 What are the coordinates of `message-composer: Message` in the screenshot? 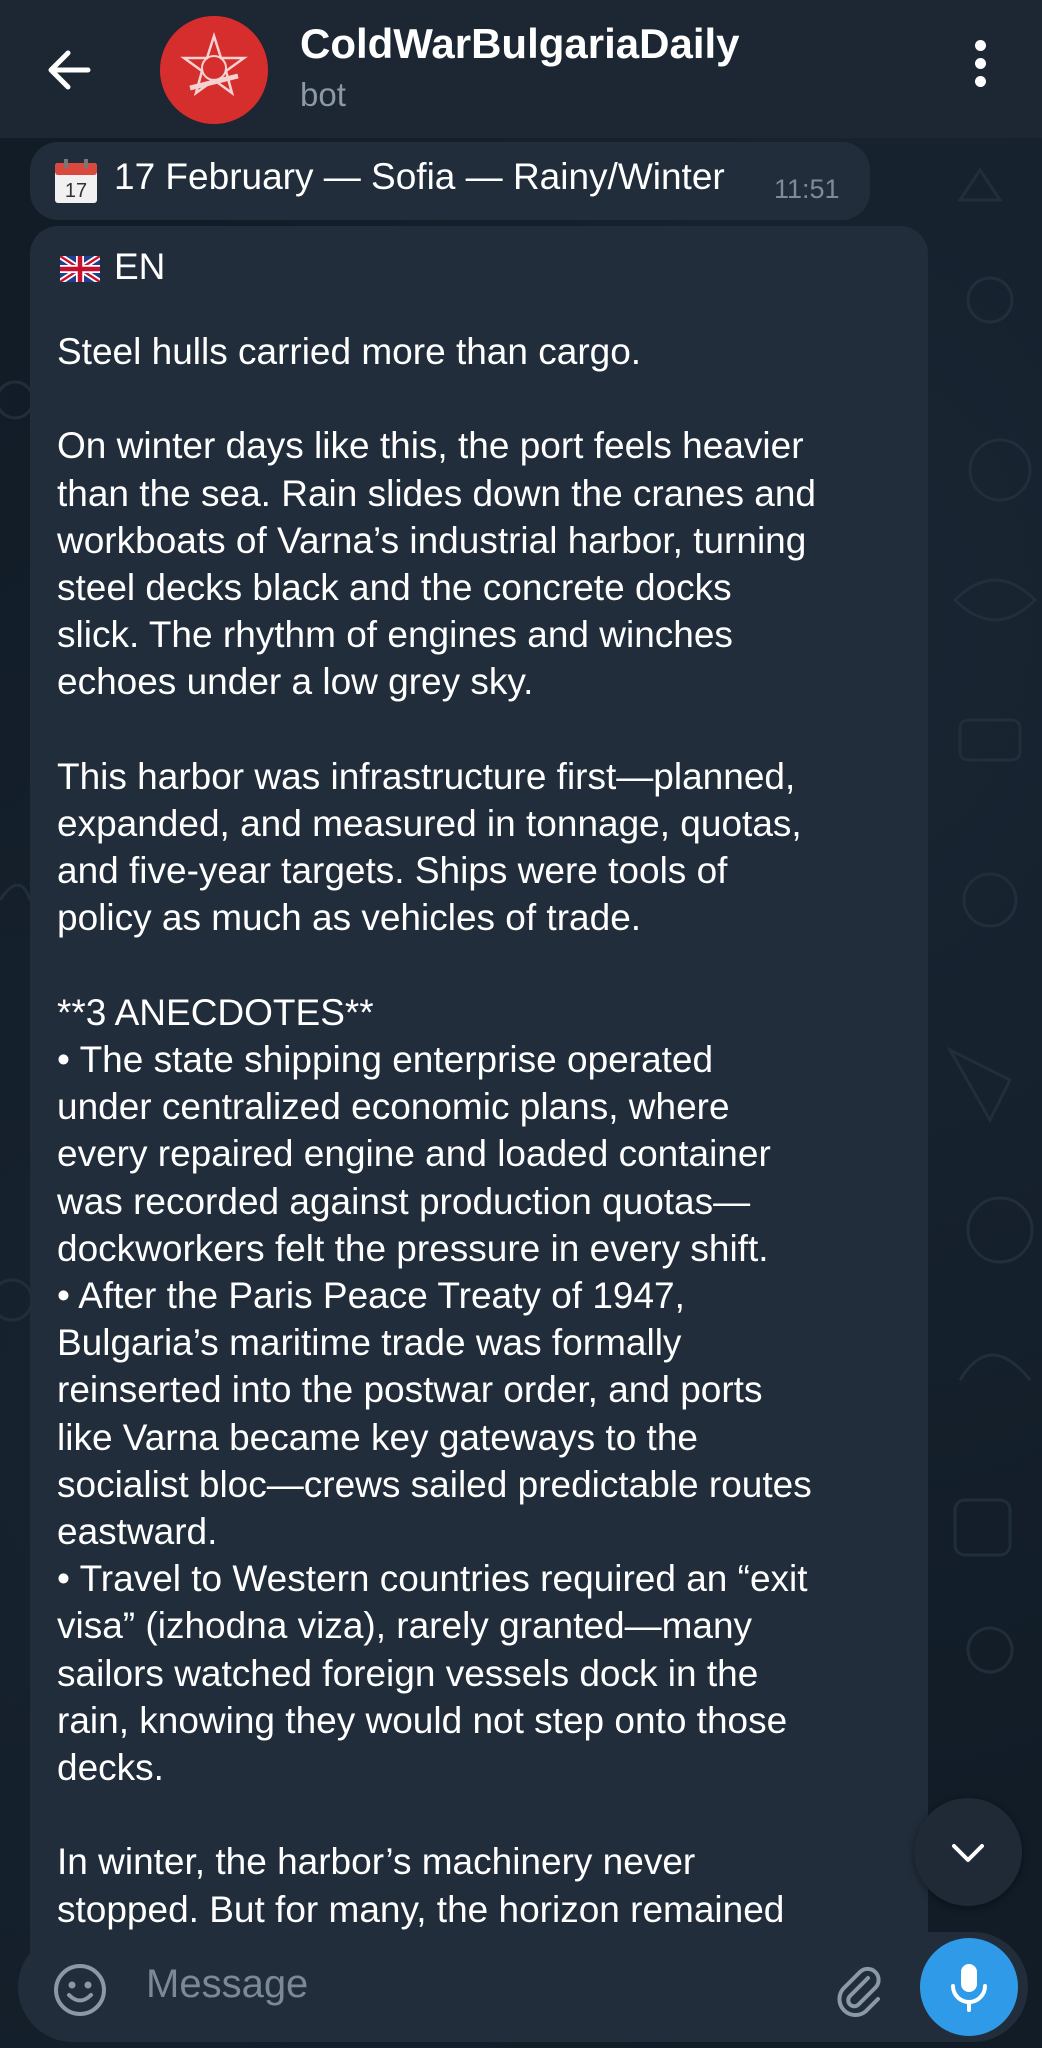 It's located at (523, 1987).